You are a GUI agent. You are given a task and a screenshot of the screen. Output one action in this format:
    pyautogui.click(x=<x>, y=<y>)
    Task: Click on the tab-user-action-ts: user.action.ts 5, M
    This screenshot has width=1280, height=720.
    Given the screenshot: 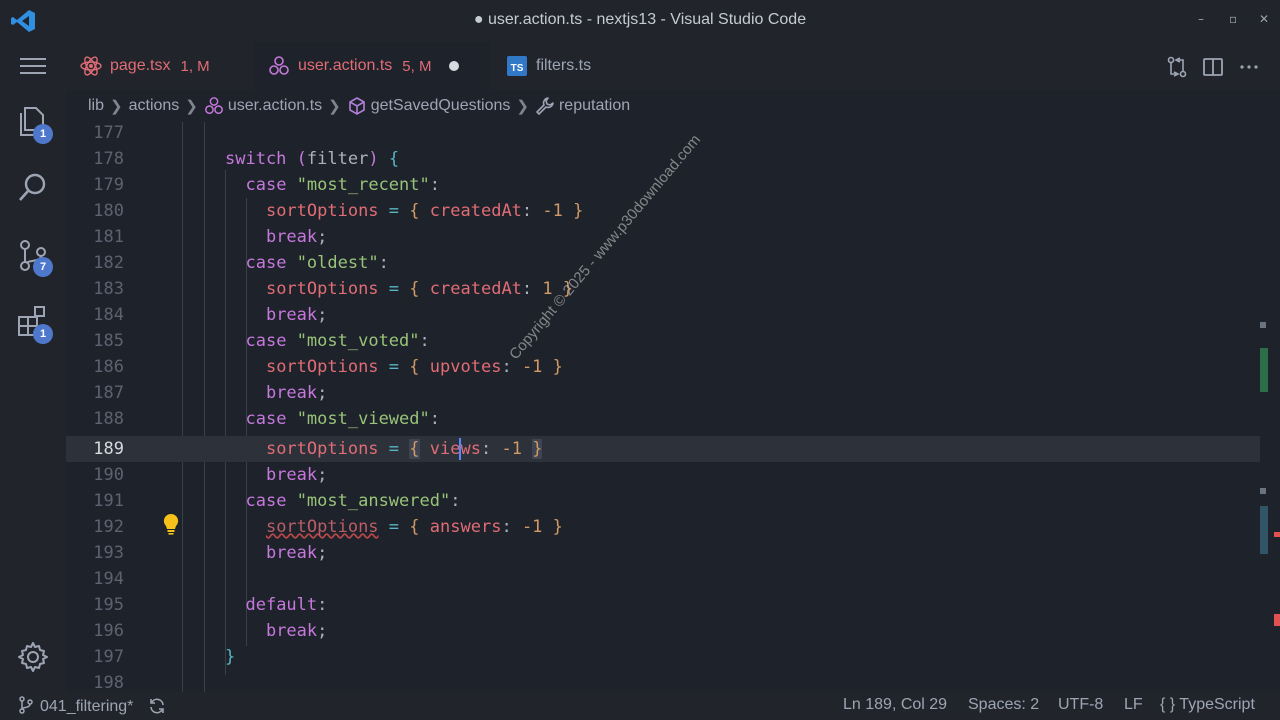 What is the action you would take?
    pyautogui.click(x=372, y=66)
    